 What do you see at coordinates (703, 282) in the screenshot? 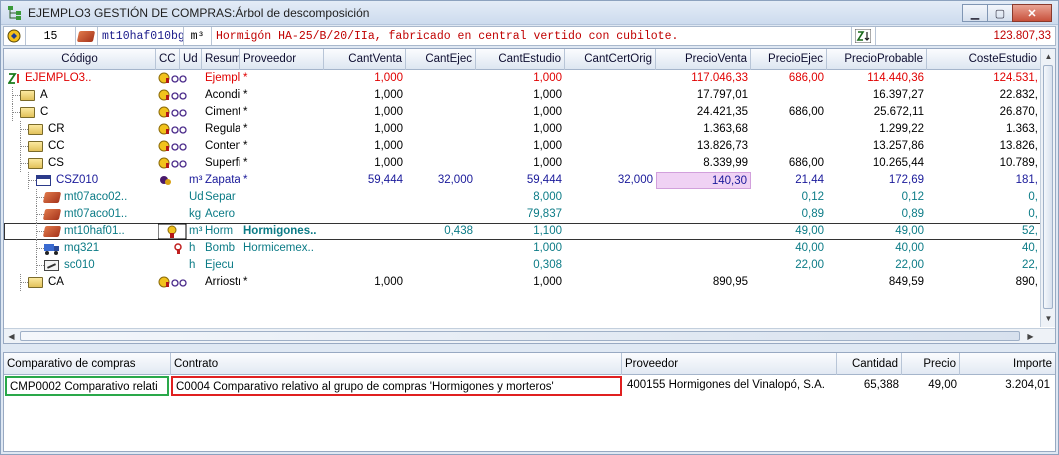
I see `cell-precioventa: 890,95` at bounding box center [703, 282].